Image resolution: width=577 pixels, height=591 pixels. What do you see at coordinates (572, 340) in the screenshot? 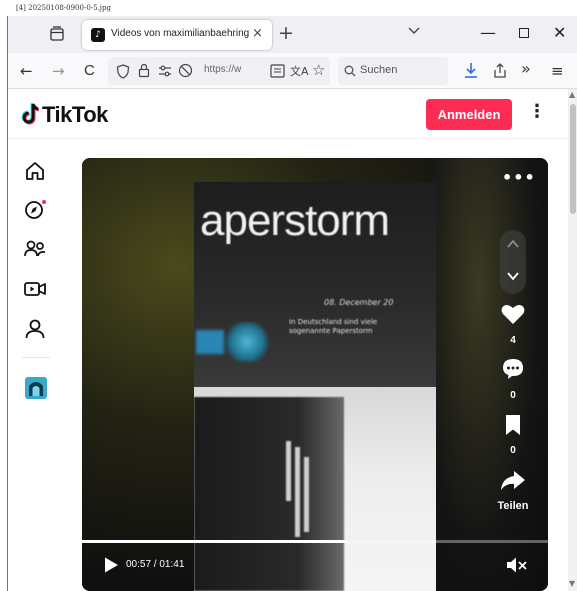
I see `page-scrollbar: ▲ ▼` at bounding box center [572, 340].